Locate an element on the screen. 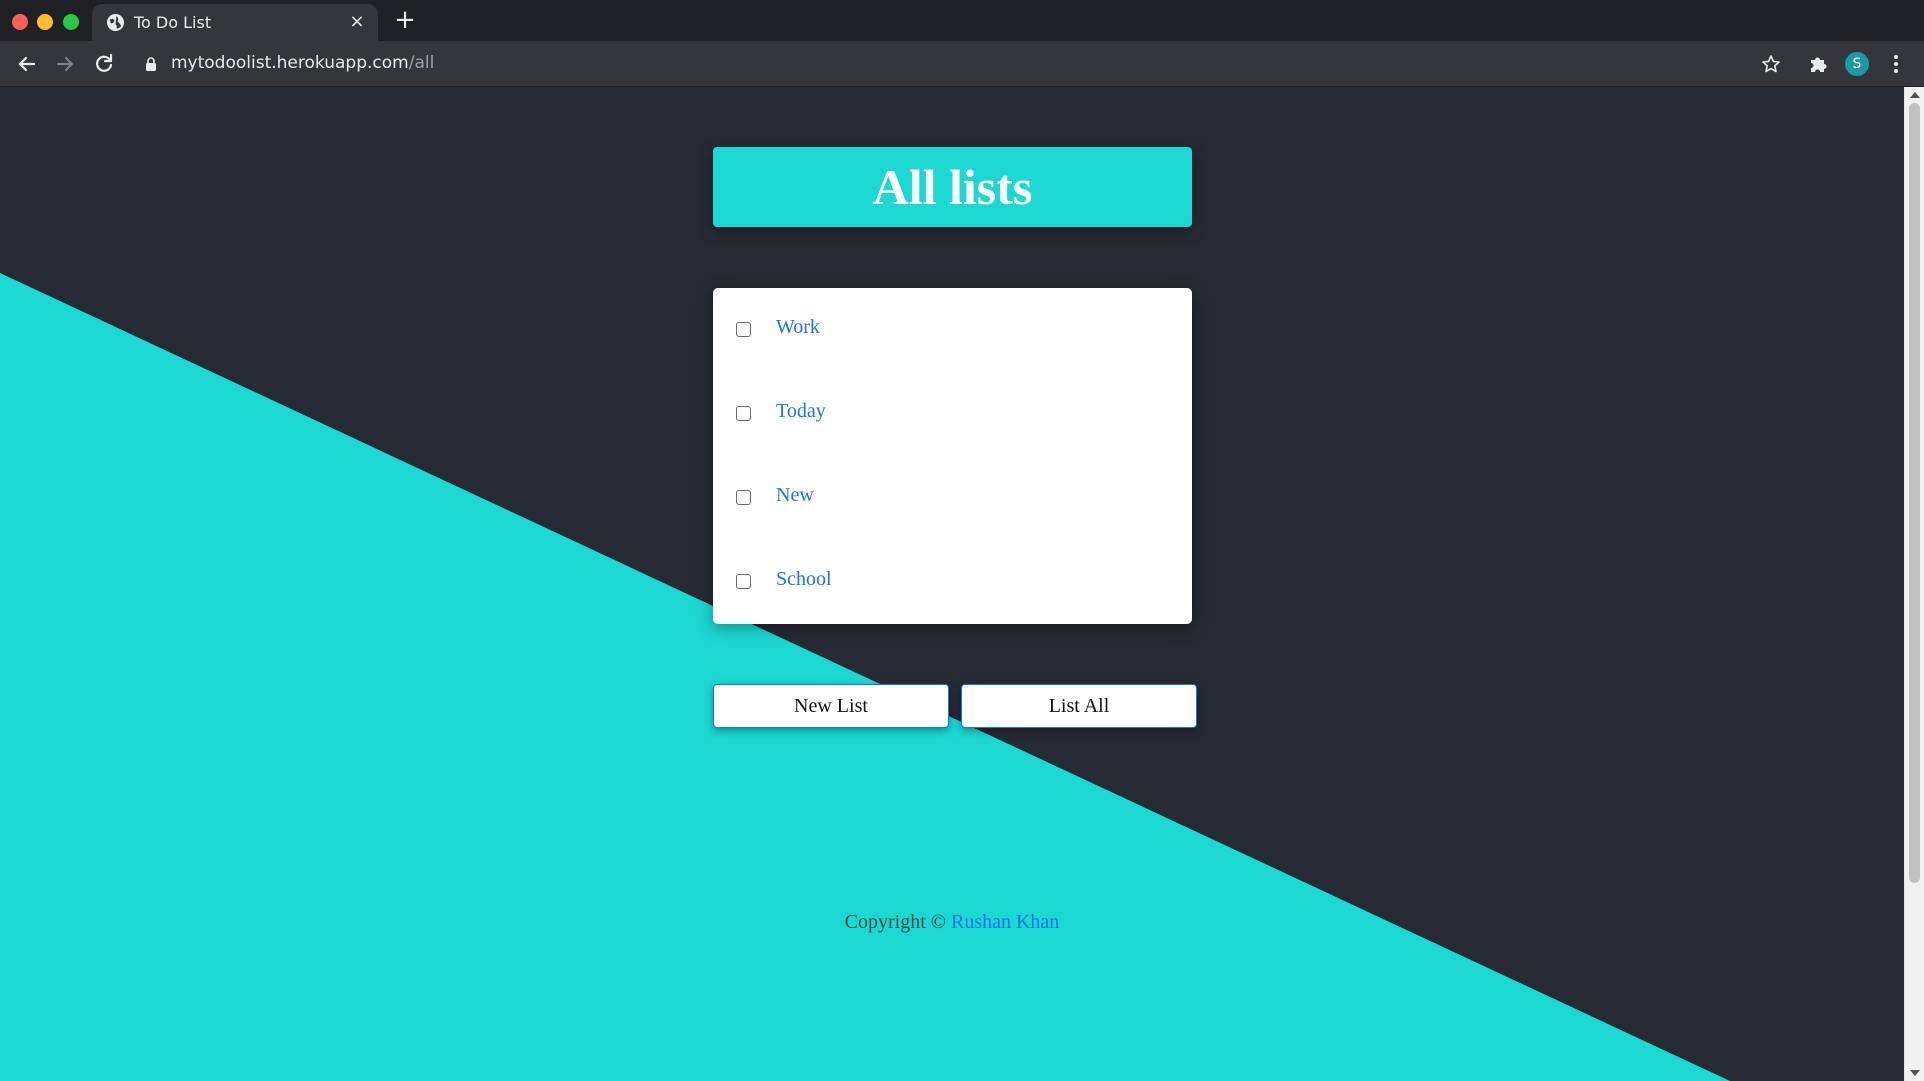 The height and width of the screenshot is (1081, 1924). list-link-new: New is located at coordinates (795, 495).